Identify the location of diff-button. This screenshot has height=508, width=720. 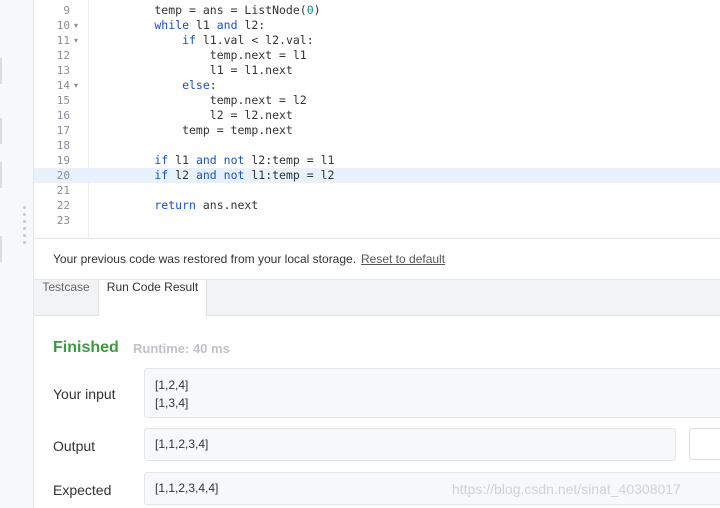
(704, 444).